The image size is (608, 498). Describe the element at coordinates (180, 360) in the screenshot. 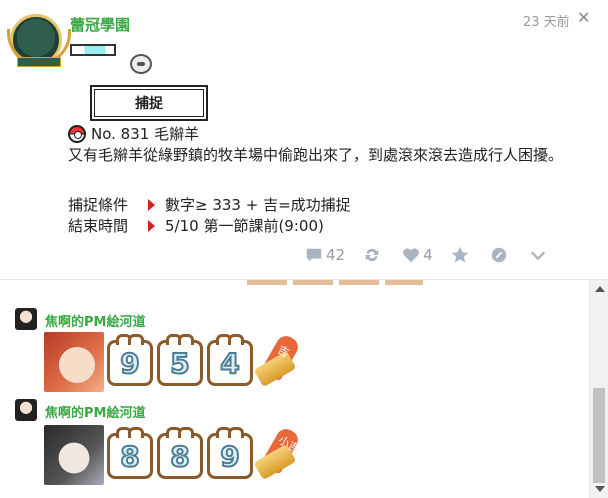

I see `dice-digit: 5` at that location.